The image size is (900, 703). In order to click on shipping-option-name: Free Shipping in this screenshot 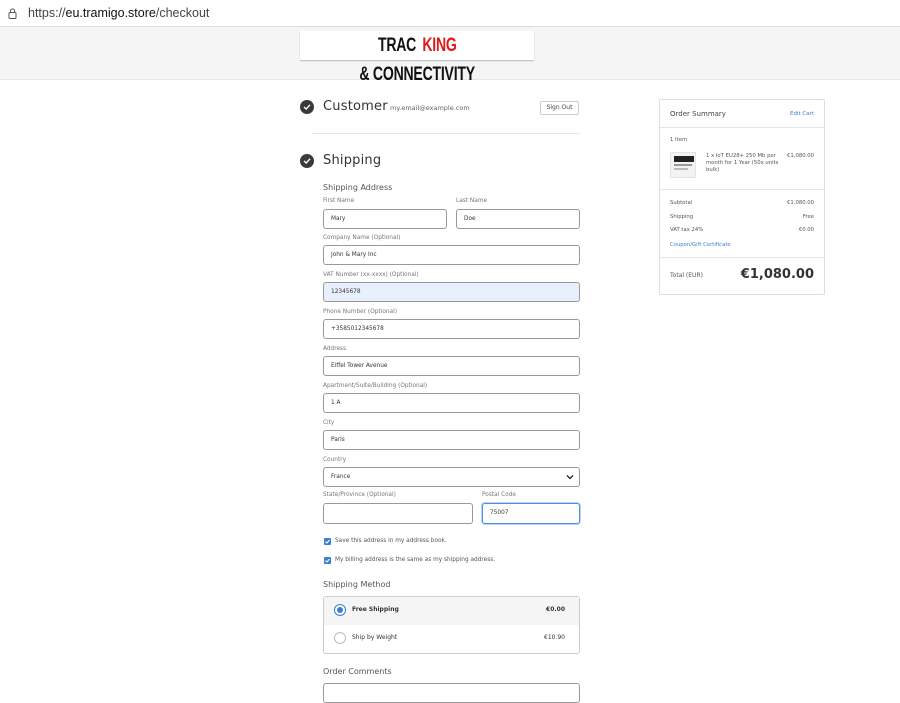, I will do `click(375, 609)`.